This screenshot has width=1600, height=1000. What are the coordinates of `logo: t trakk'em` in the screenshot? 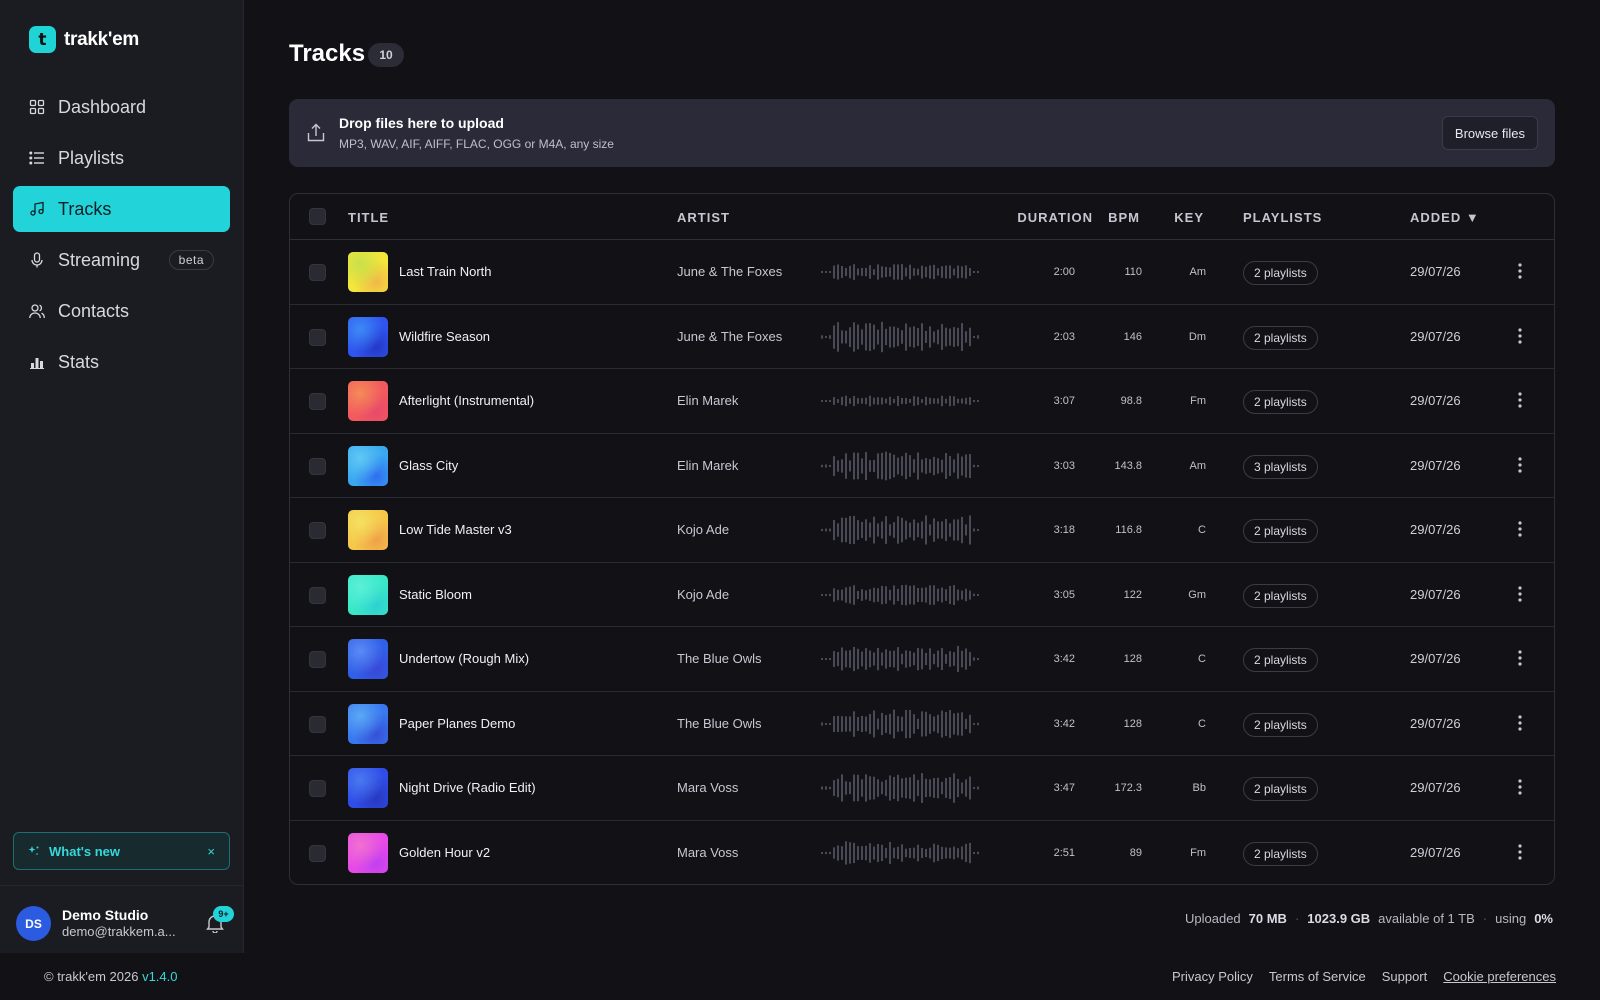 It's located at (84, 39).